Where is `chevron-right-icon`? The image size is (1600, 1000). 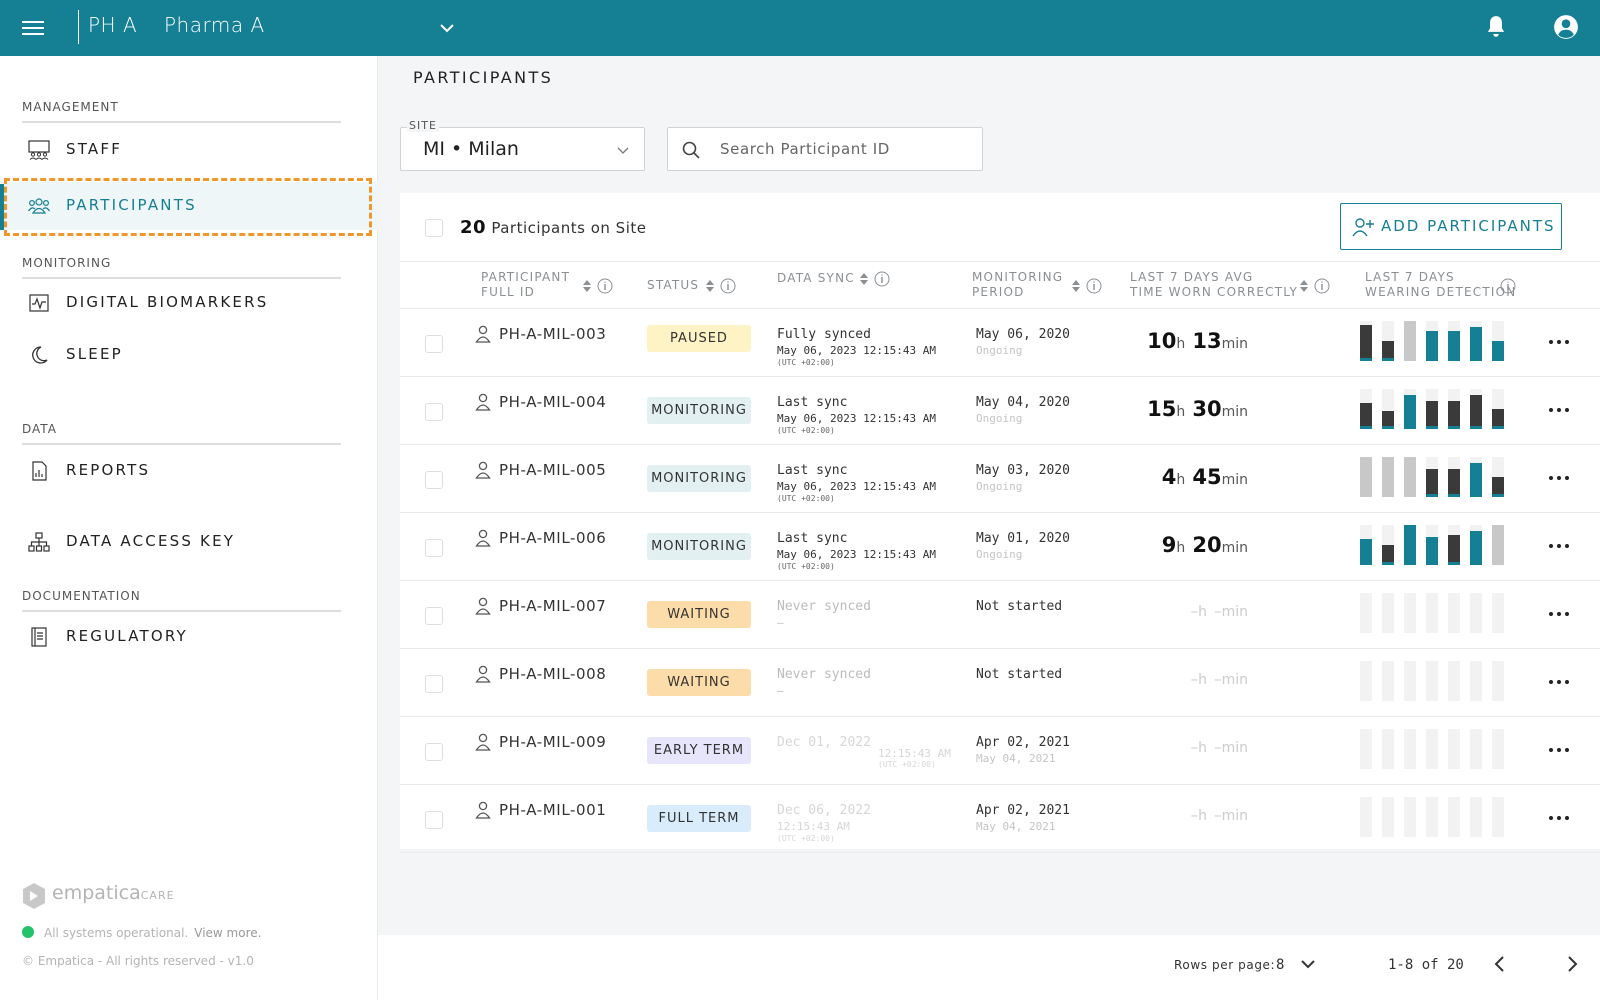 chevron-right-icon is located at coordinates (1572, 964).